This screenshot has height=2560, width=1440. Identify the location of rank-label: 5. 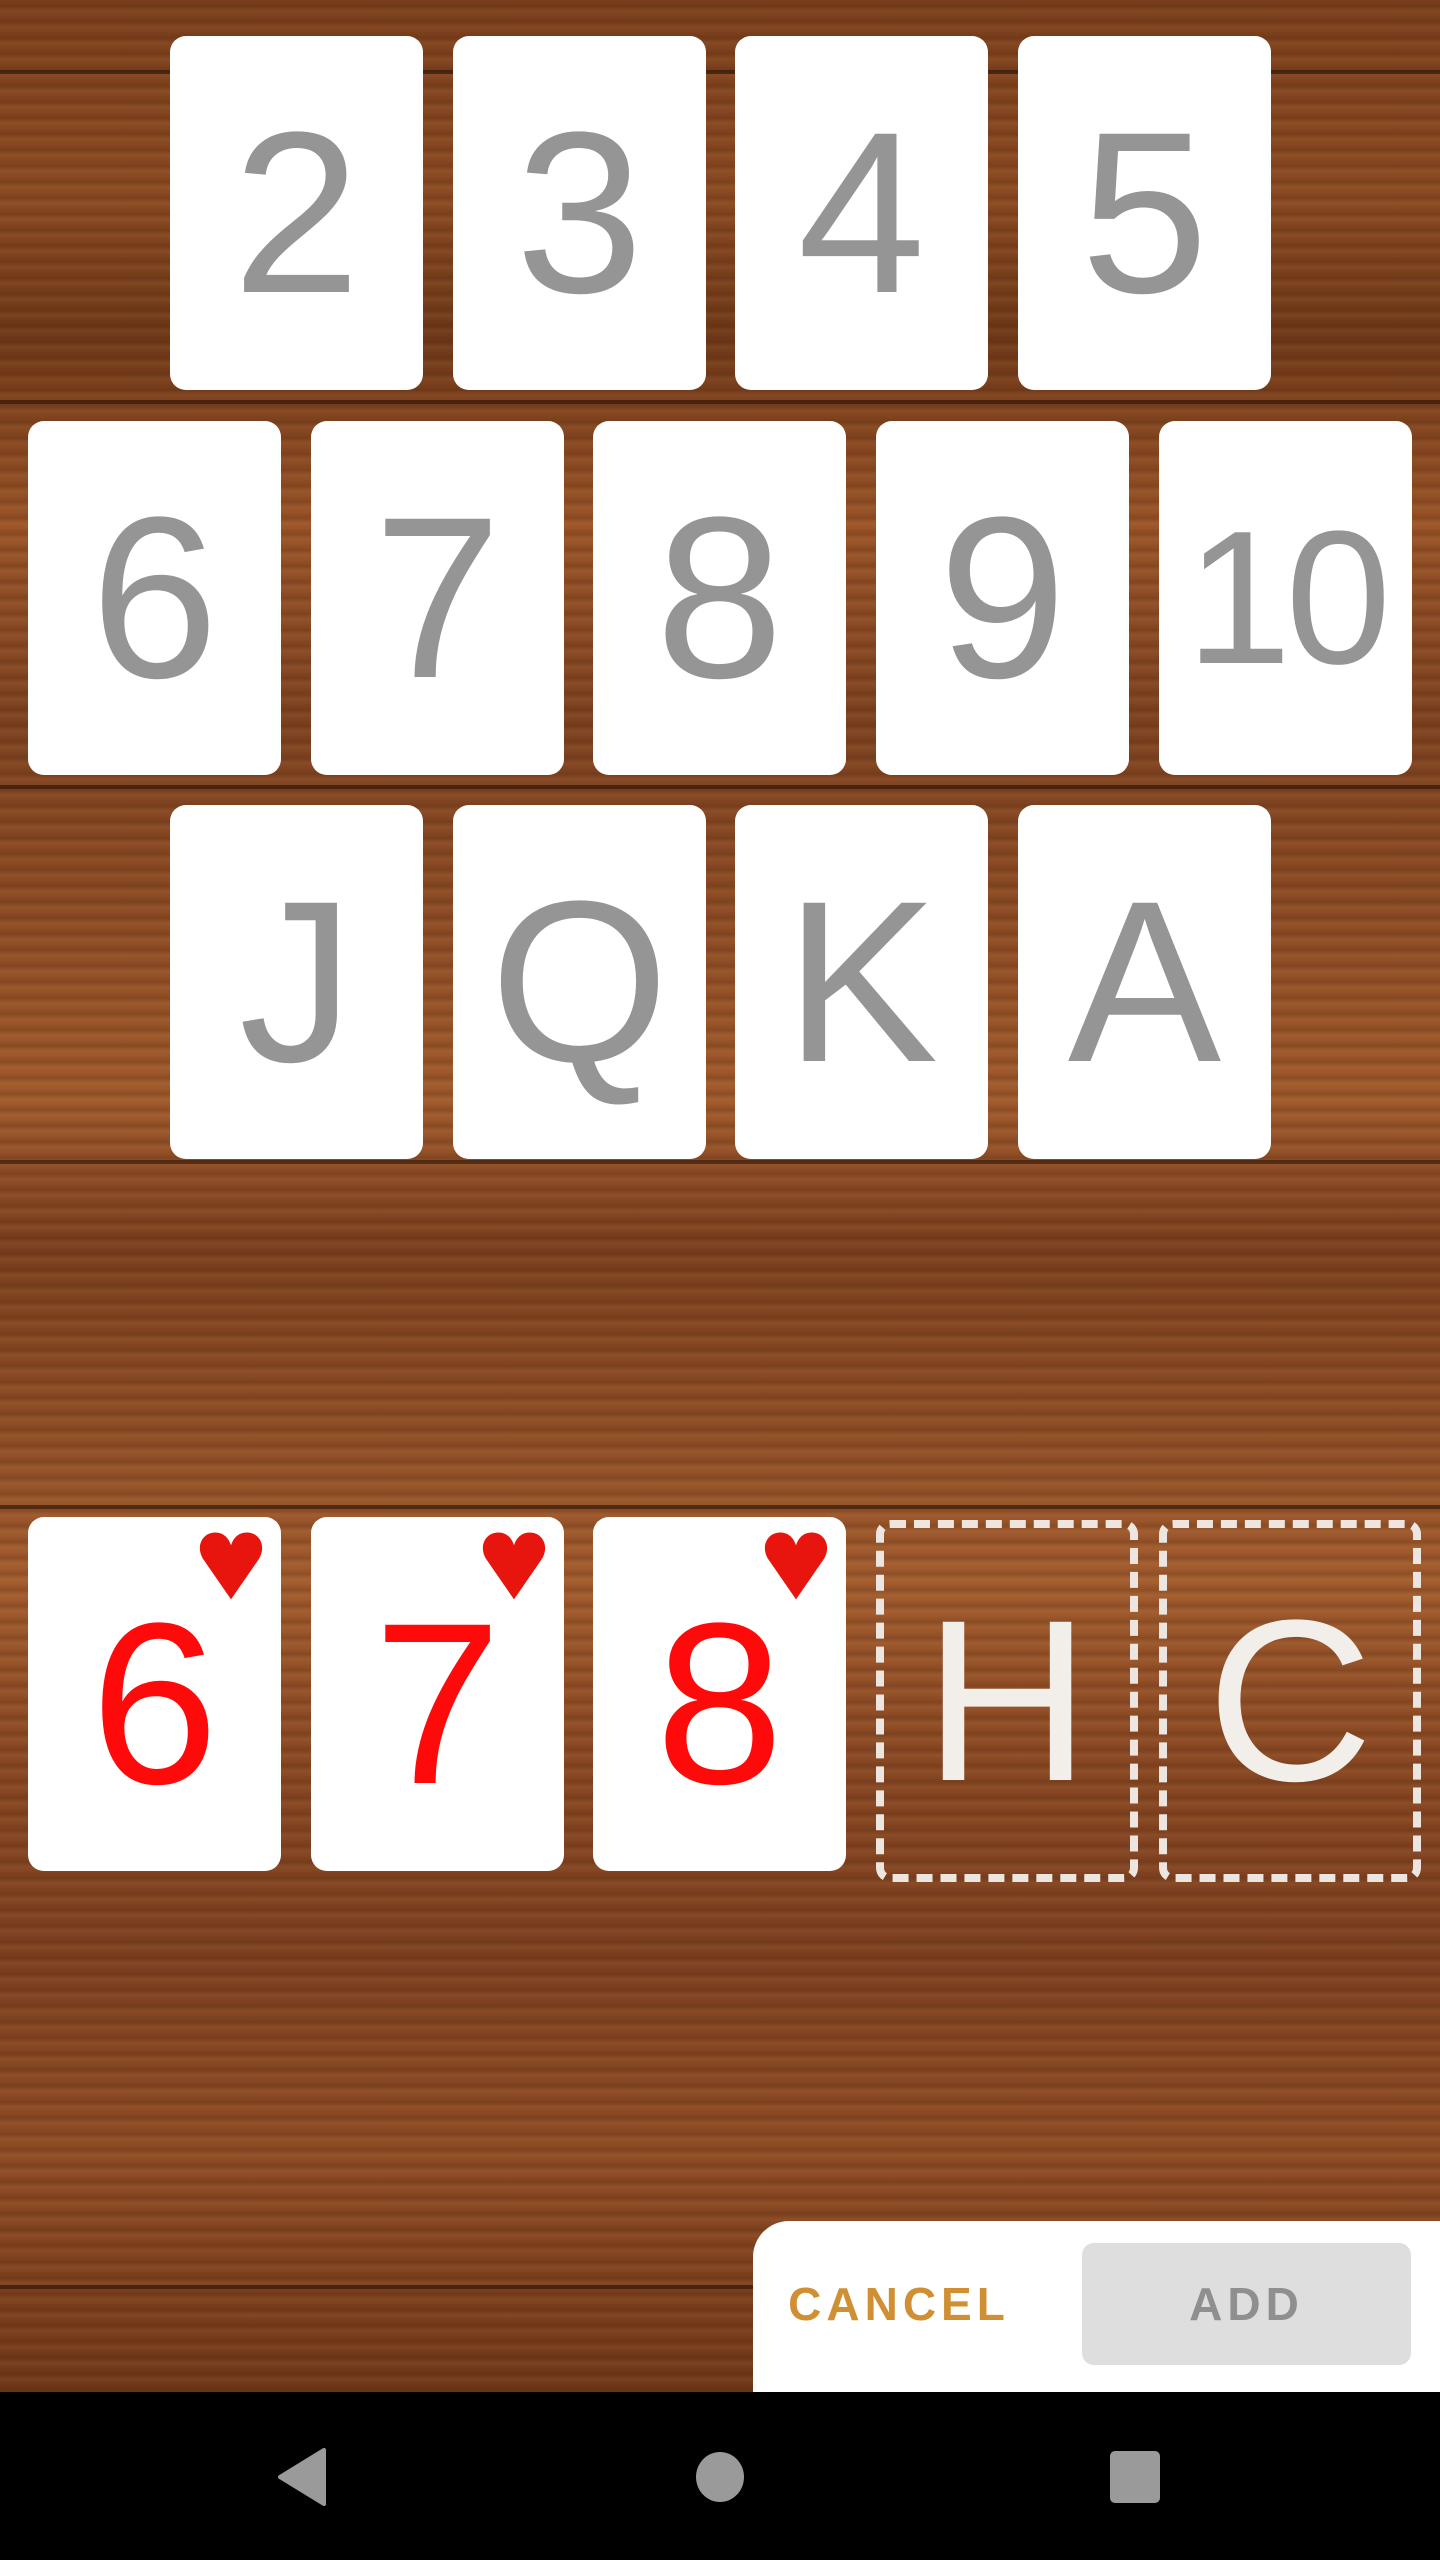
(1144, 212).